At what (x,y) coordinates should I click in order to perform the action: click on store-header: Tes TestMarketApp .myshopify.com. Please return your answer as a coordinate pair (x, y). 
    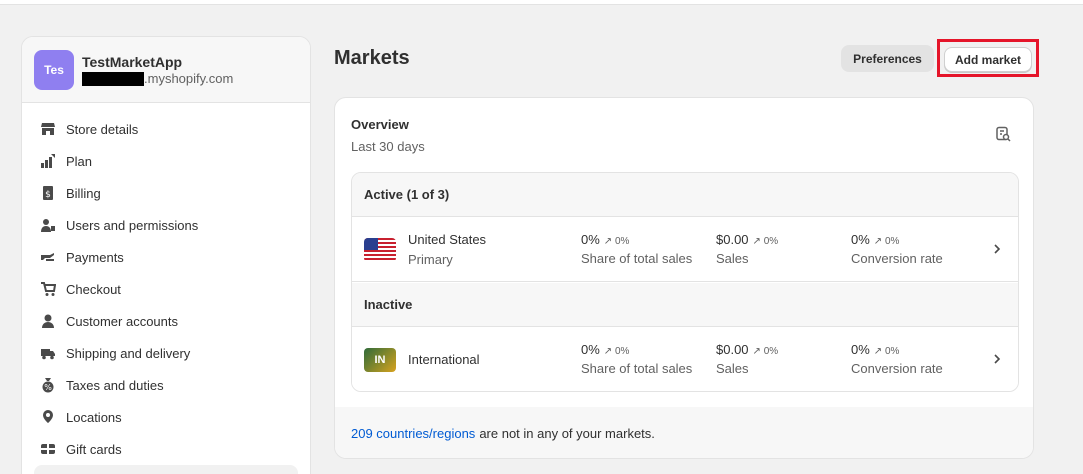
    Looking at the image, I should click on (166, 70).